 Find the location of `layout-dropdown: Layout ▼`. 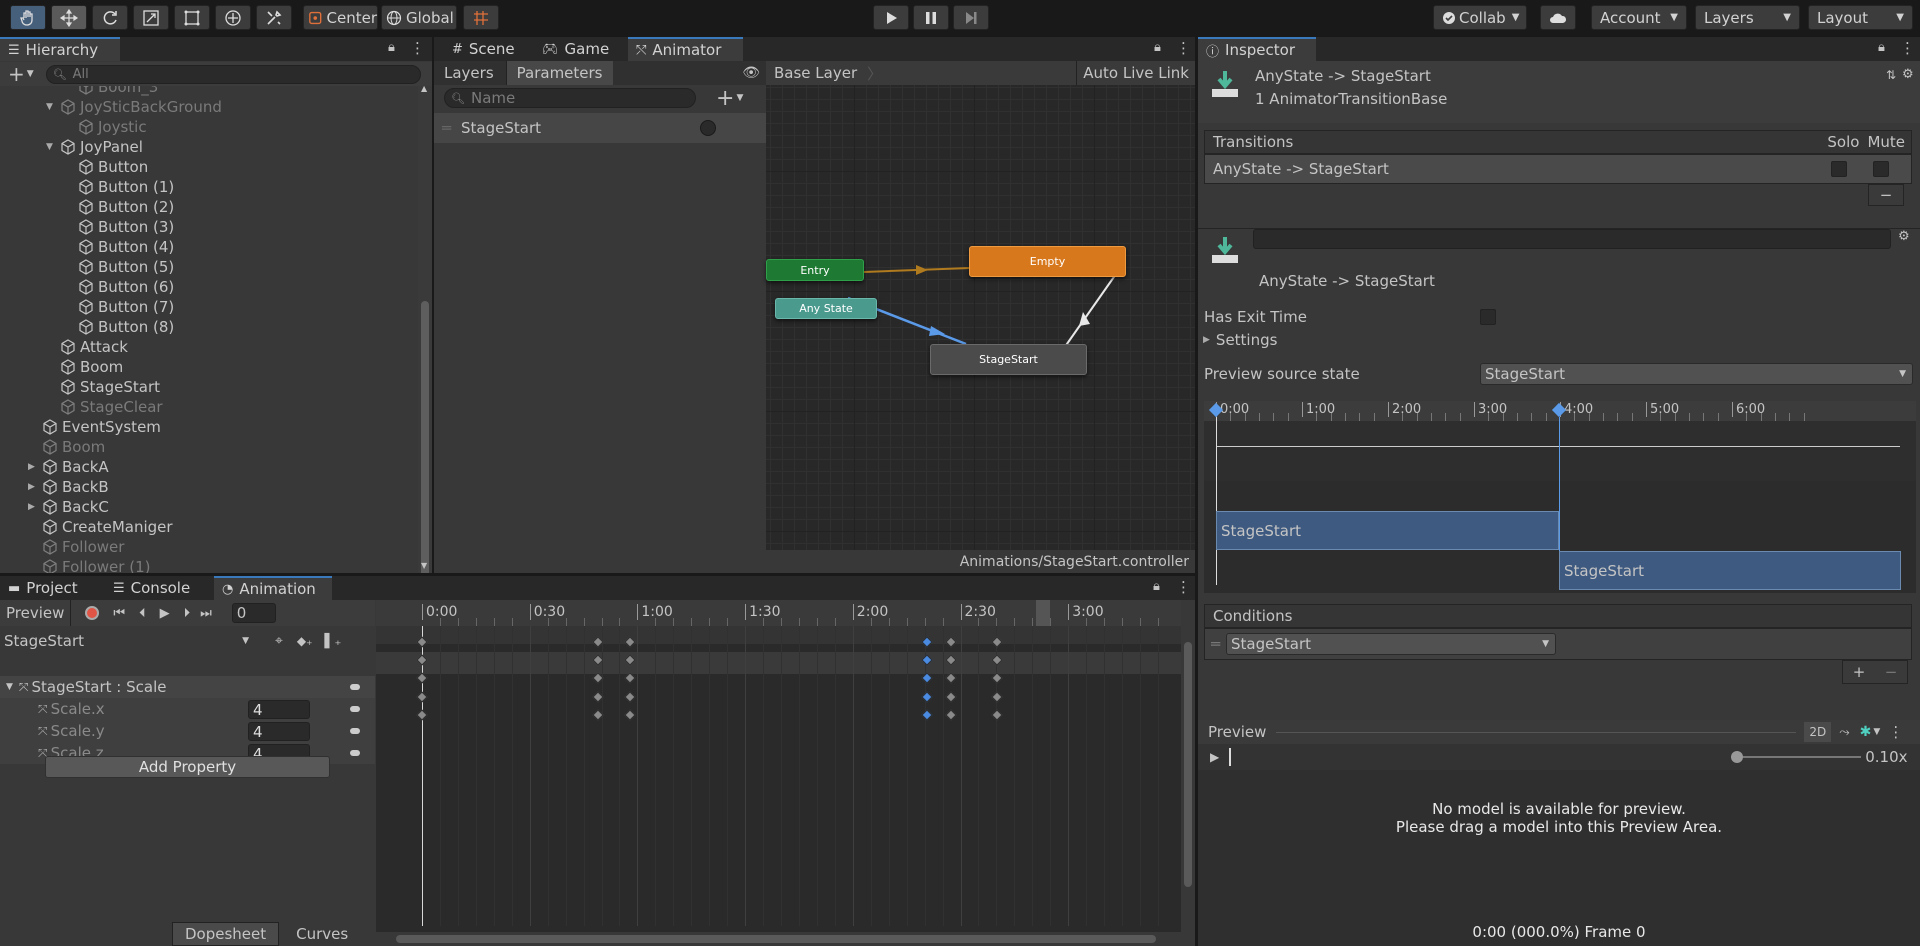

layout-dropdown: Layout ▼ is located at coordinates (1860, 17).